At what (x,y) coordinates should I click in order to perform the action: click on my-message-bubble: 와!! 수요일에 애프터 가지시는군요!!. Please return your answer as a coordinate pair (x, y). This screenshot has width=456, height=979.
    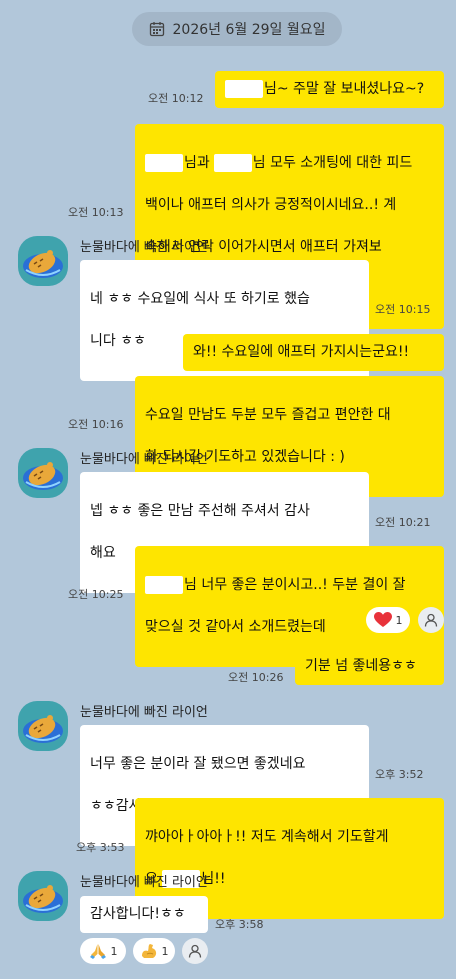
    Looking at the image, I should click on (313, 352).